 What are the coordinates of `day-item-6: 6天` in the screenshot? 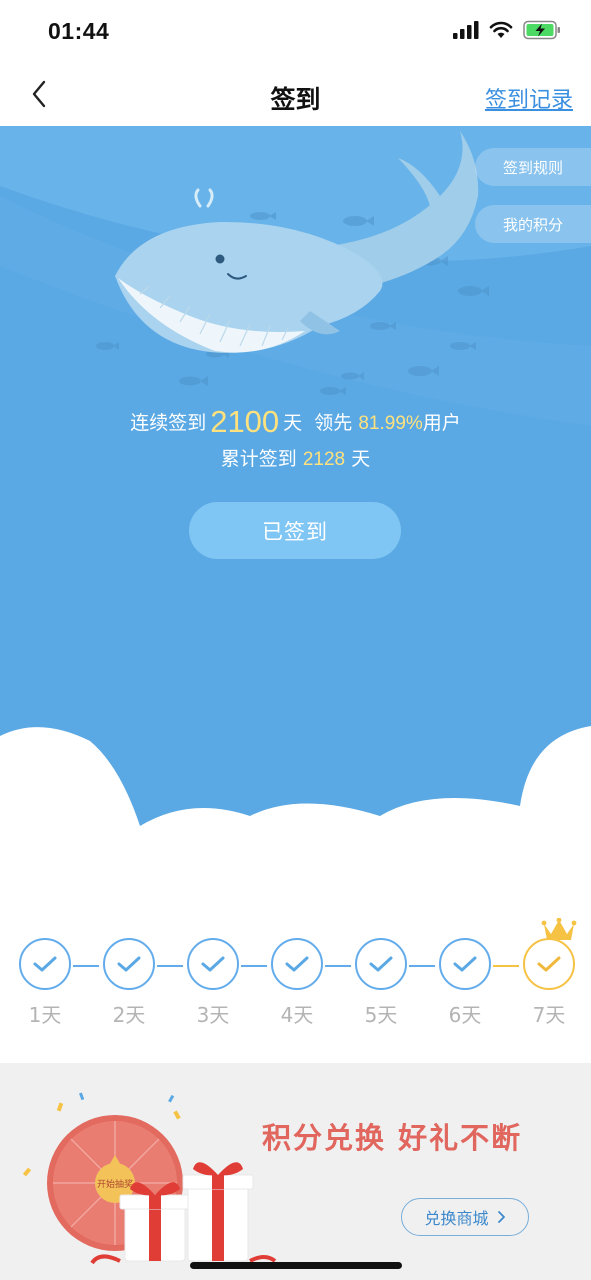 It's located at (465, 983).